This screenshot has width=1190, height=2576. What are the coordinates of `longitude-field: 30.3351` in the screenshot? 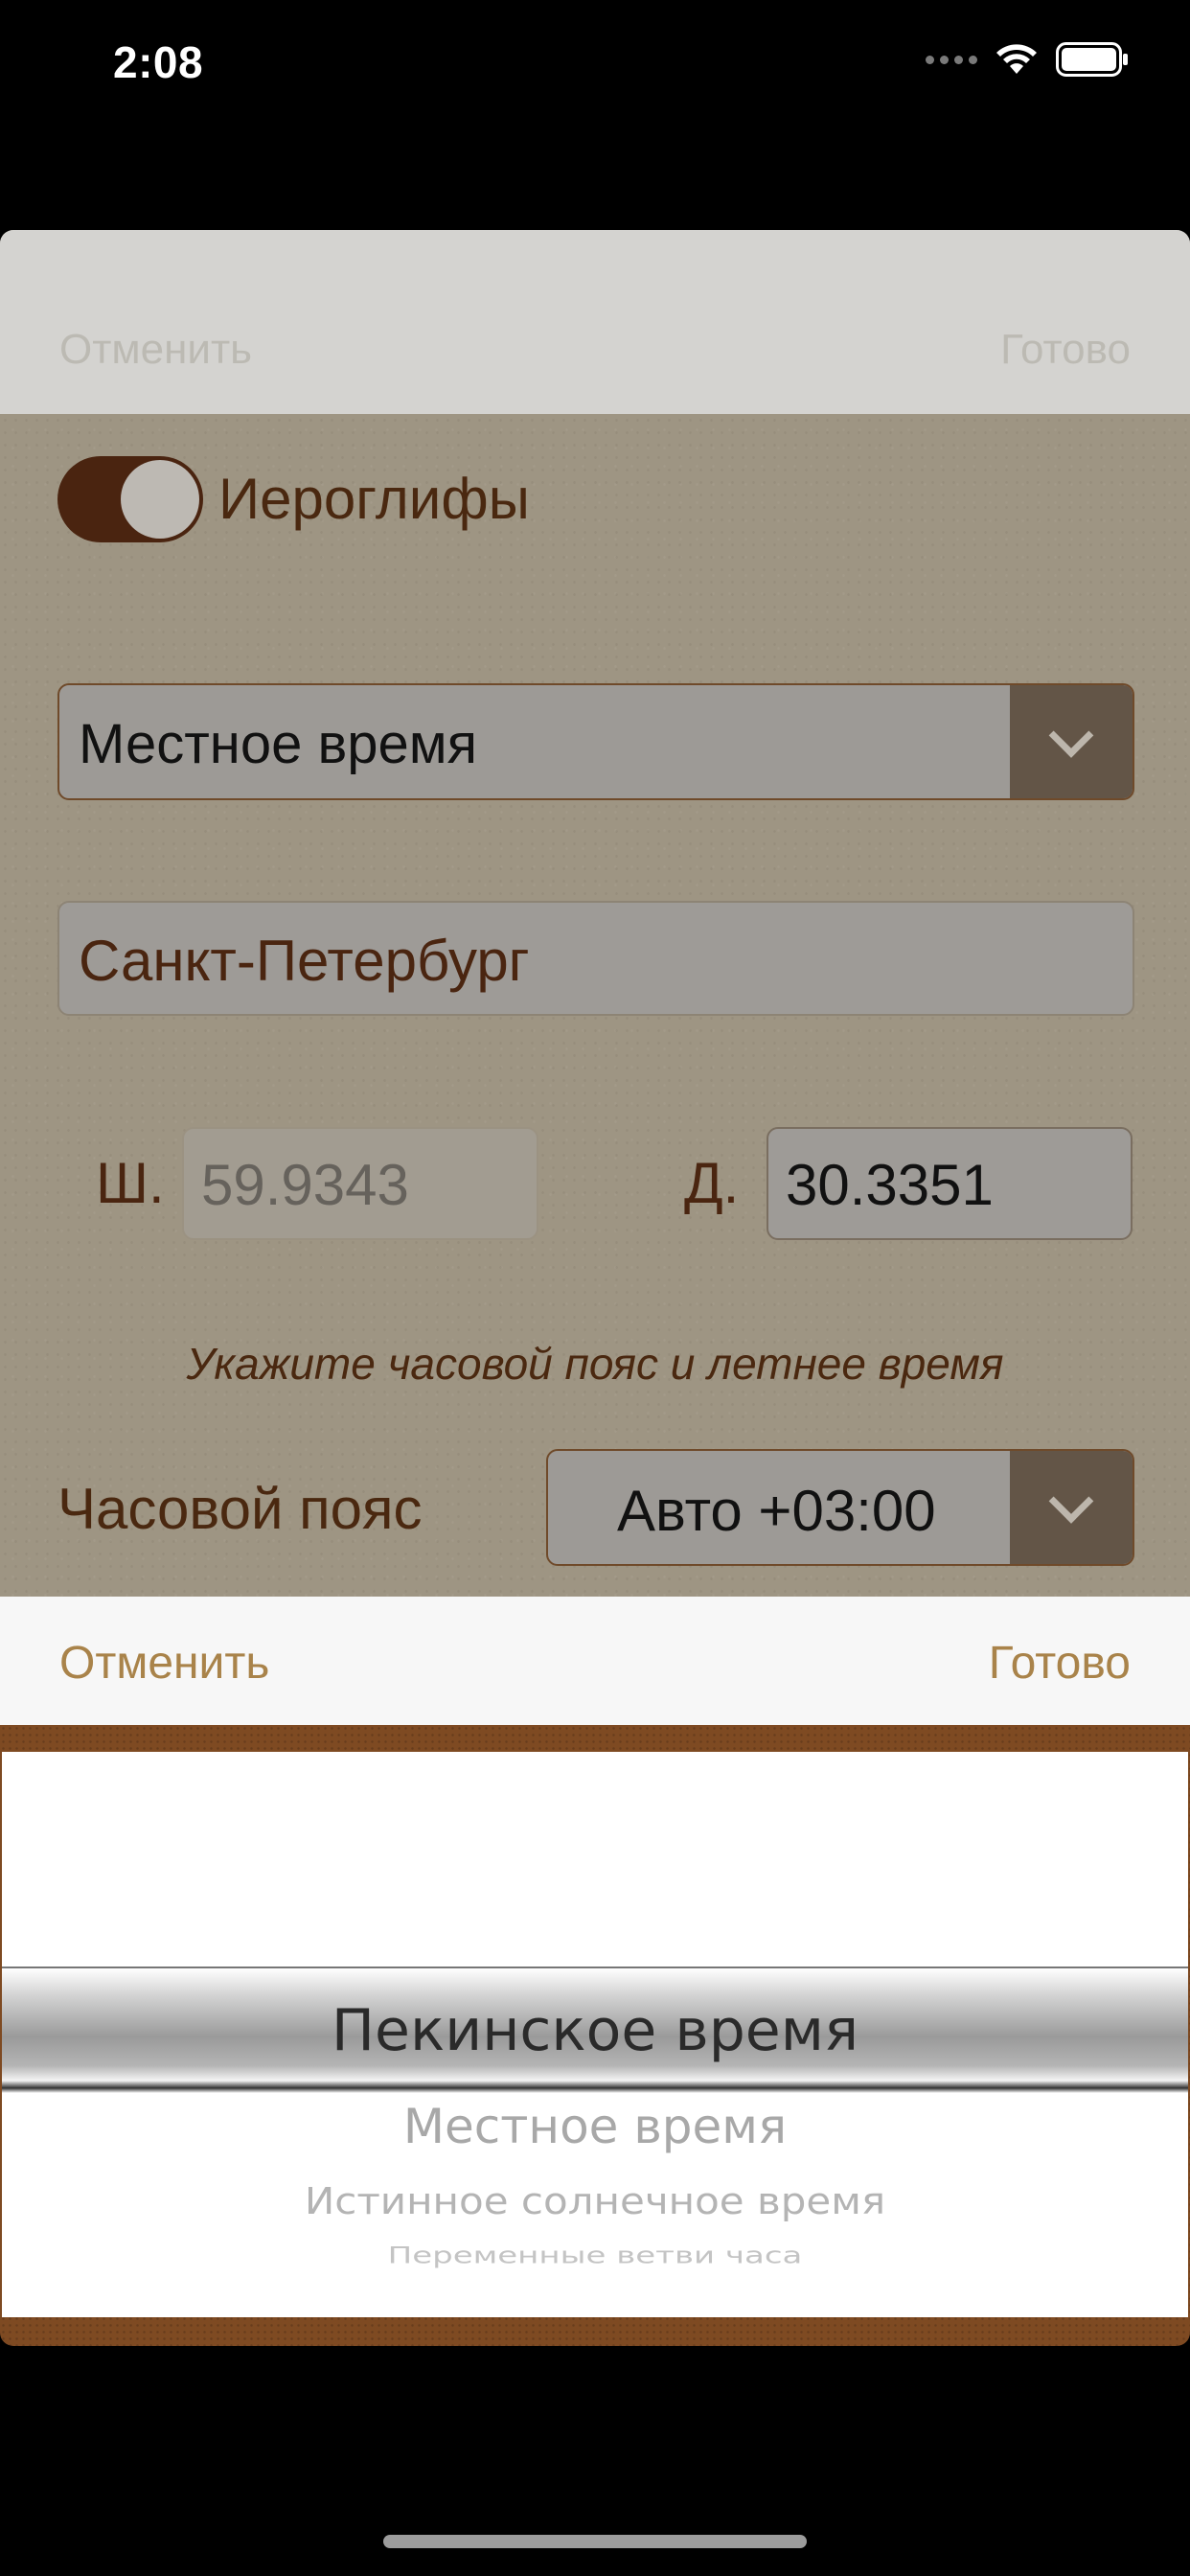 It's located at (950, 1183).